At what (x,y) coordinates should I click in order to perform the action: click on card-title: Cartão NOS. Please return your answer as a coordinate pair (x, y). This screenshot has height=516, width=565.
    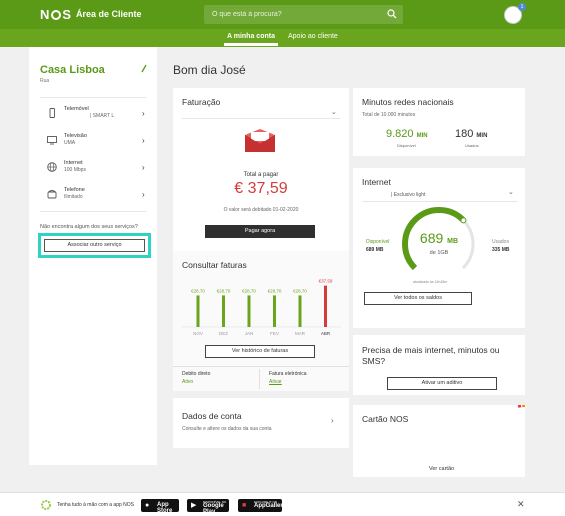
    Looking at the image, I should click on (385, 419).